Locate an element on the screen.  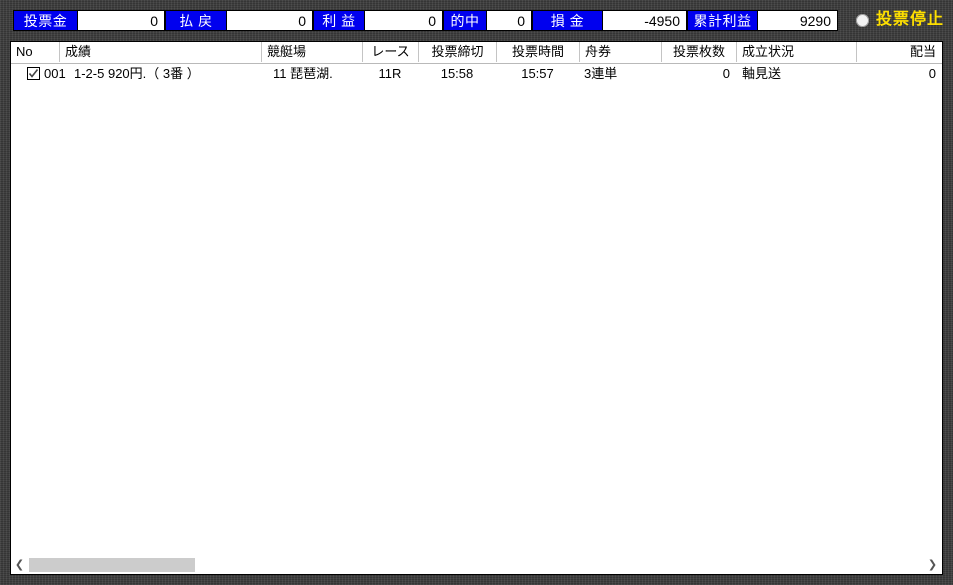
scrollbar-thumb is located at coordinates (112, 565).